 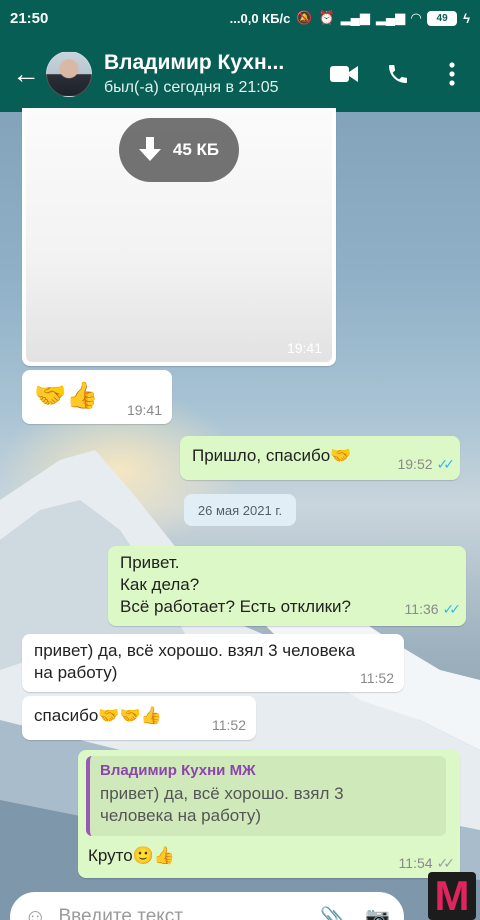 I want to click on date-separator: 26 мая 2021 г., so click(x=240, y=510).